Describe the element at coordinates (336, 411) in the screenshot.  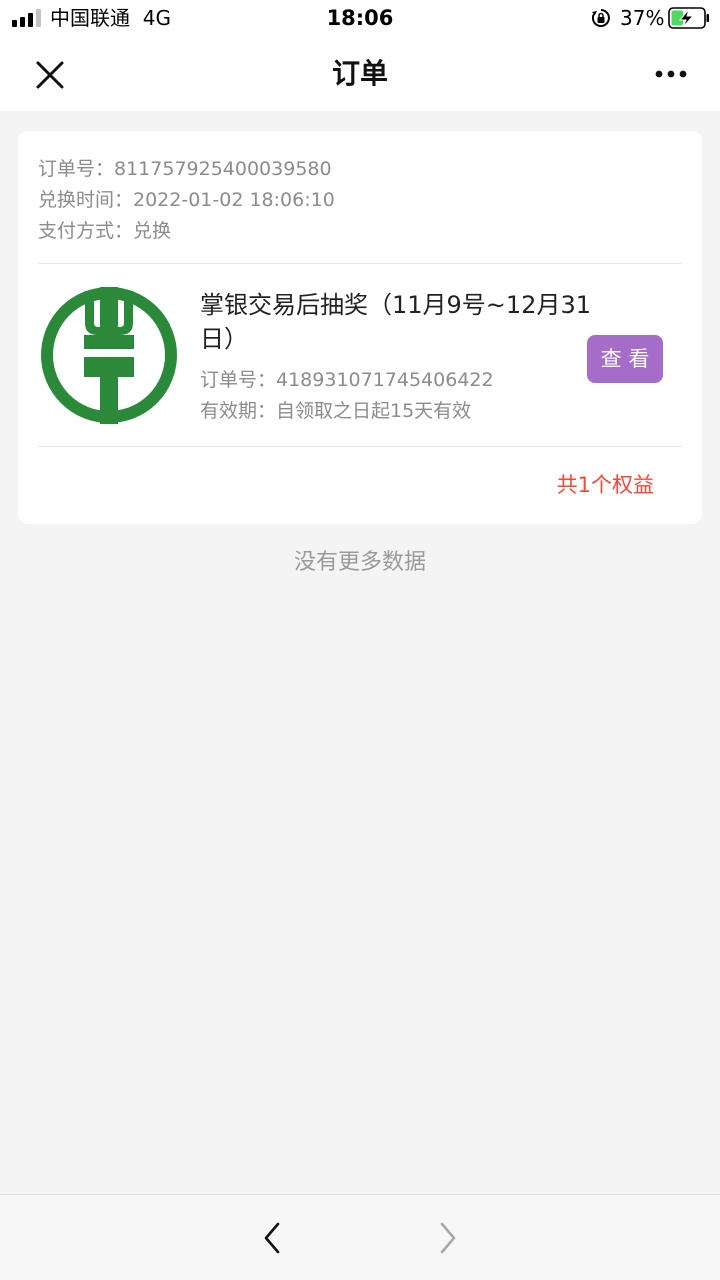
I see `item-validity: 有效期：自领取之日起15天有效` at that location.